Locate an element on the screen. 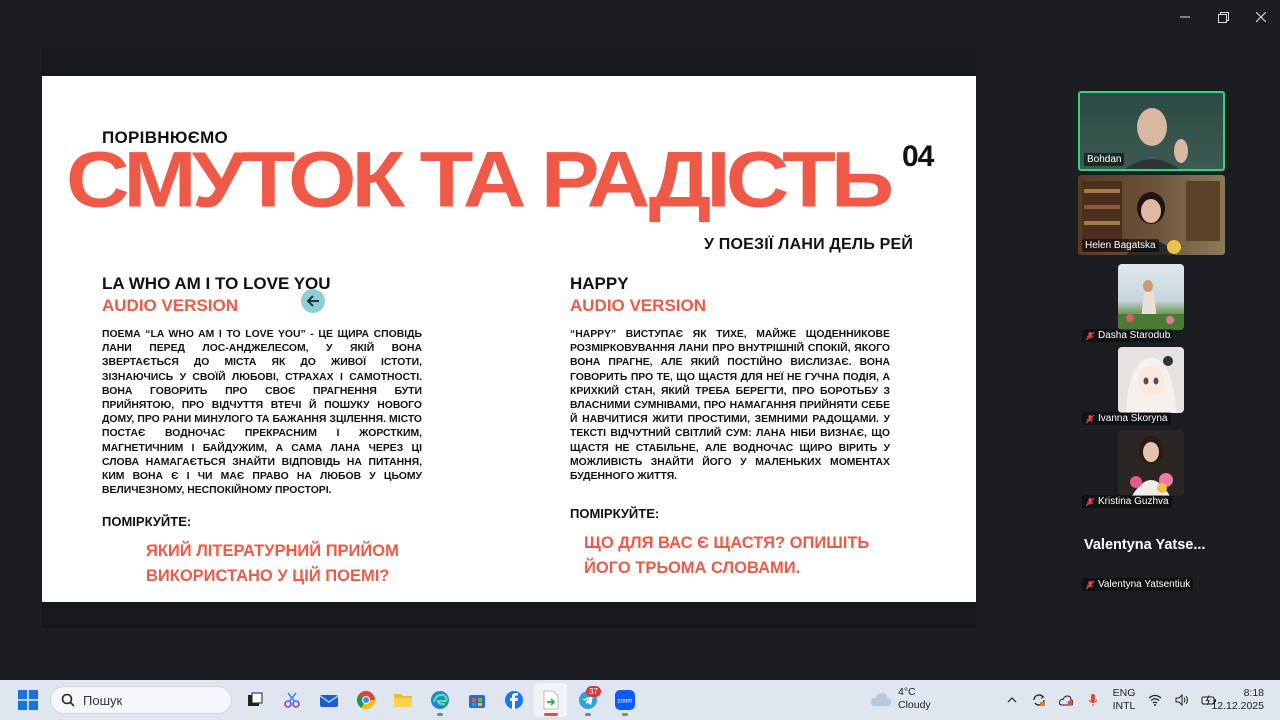 Image resolution: width=1280 pixels, height=720 pixels. language-indicator: ENG INTL is located at coordinates (1124, 700).